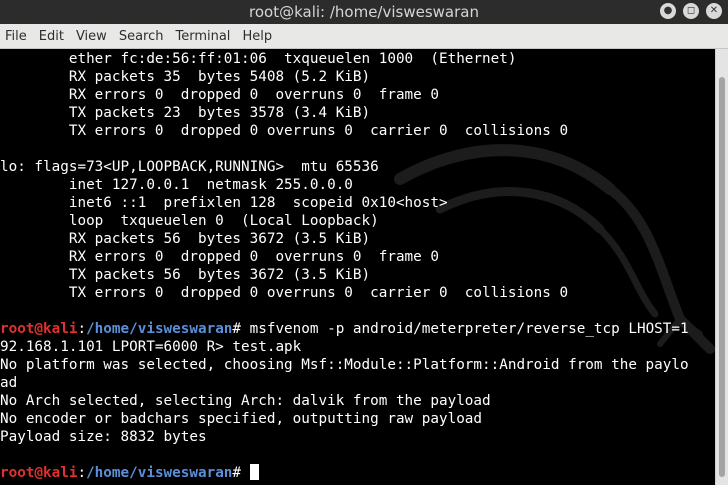 The image size is (728, 485). I want to click on vertical-scrollbar, so click(721, 267).